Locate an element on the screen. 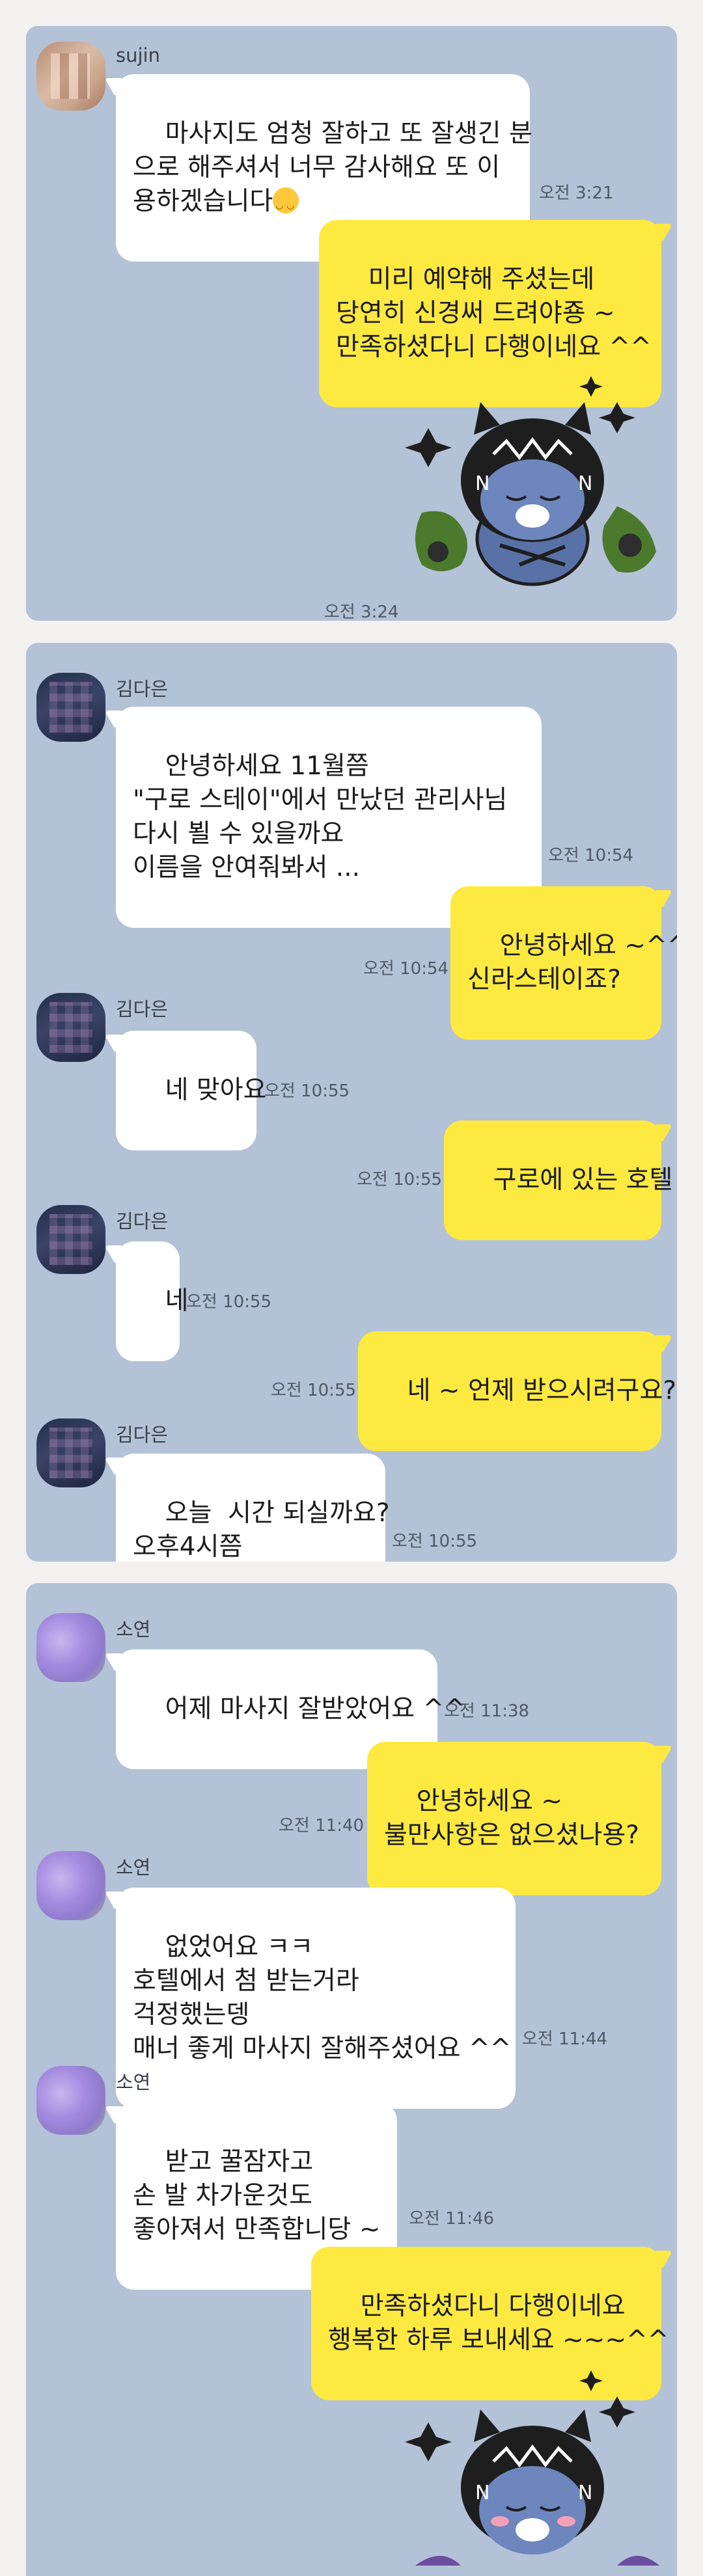 This screenshot has width=703, height=2576. message-time: 오전 11:44 is located at coordinates (565, 2039).